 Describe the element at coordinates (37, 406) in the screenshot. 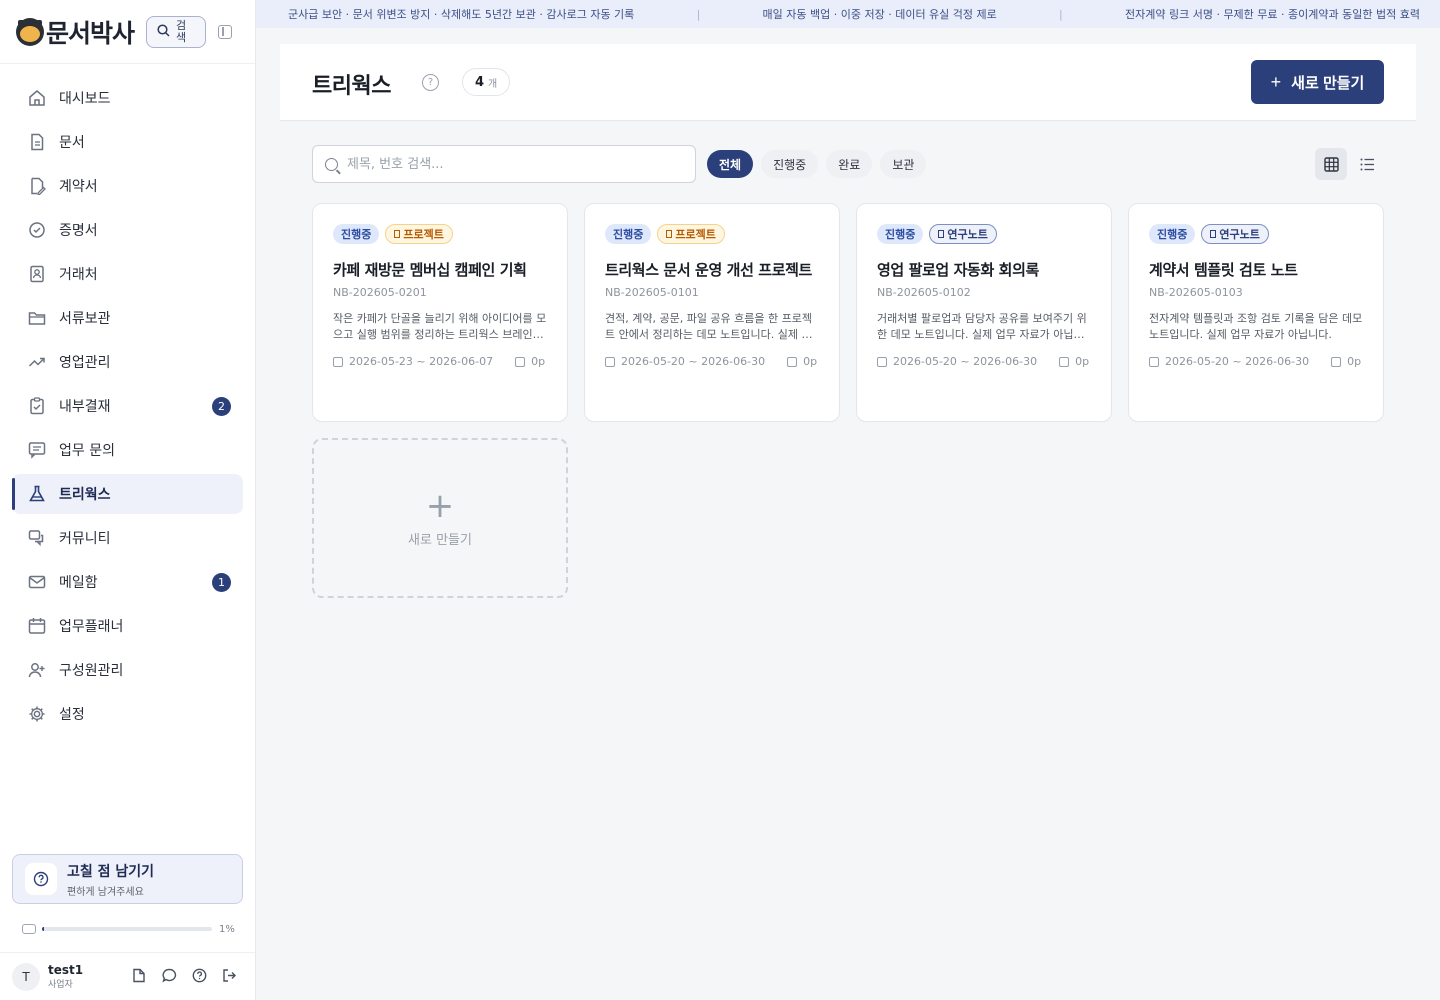

I see `clipboard-check-icon` at that location.